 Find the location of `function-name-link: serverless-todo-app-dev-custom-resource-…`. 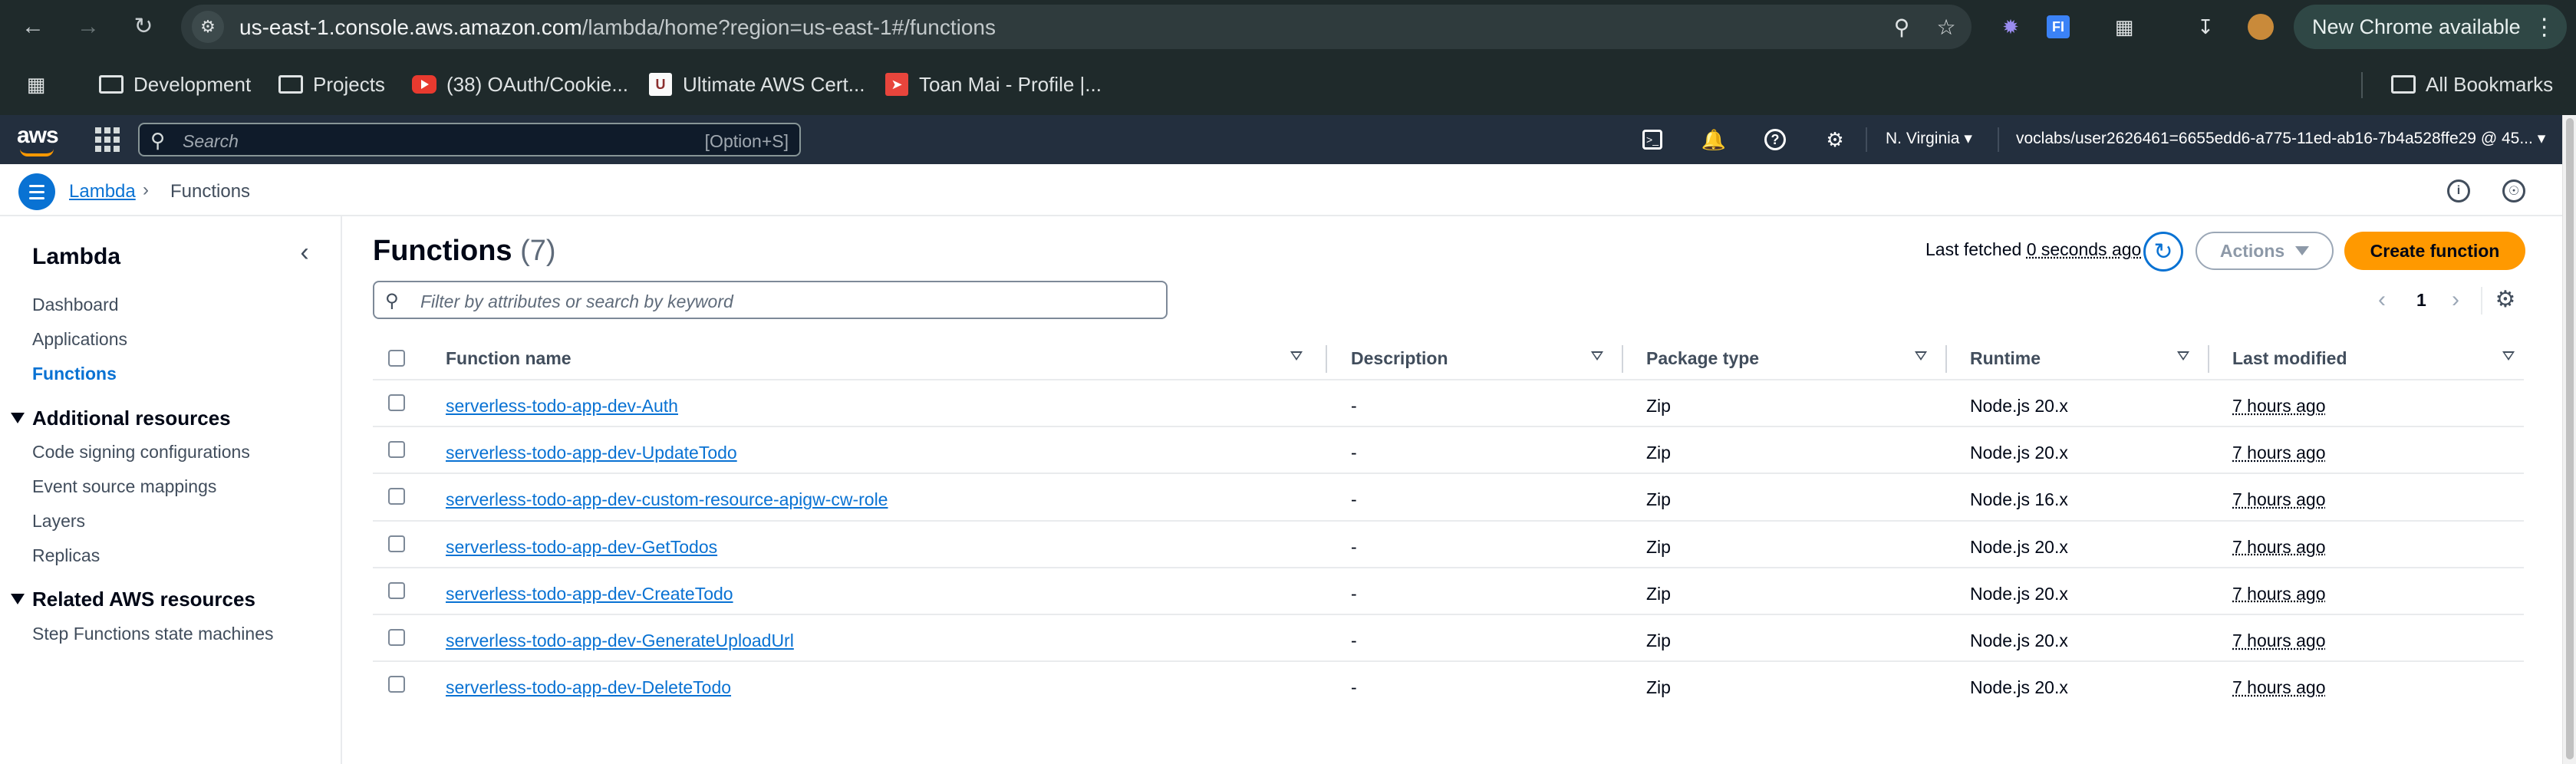

function-name-link: serverless-todo-app-dev-custom-resource-… is located at coordinates (667, 499).